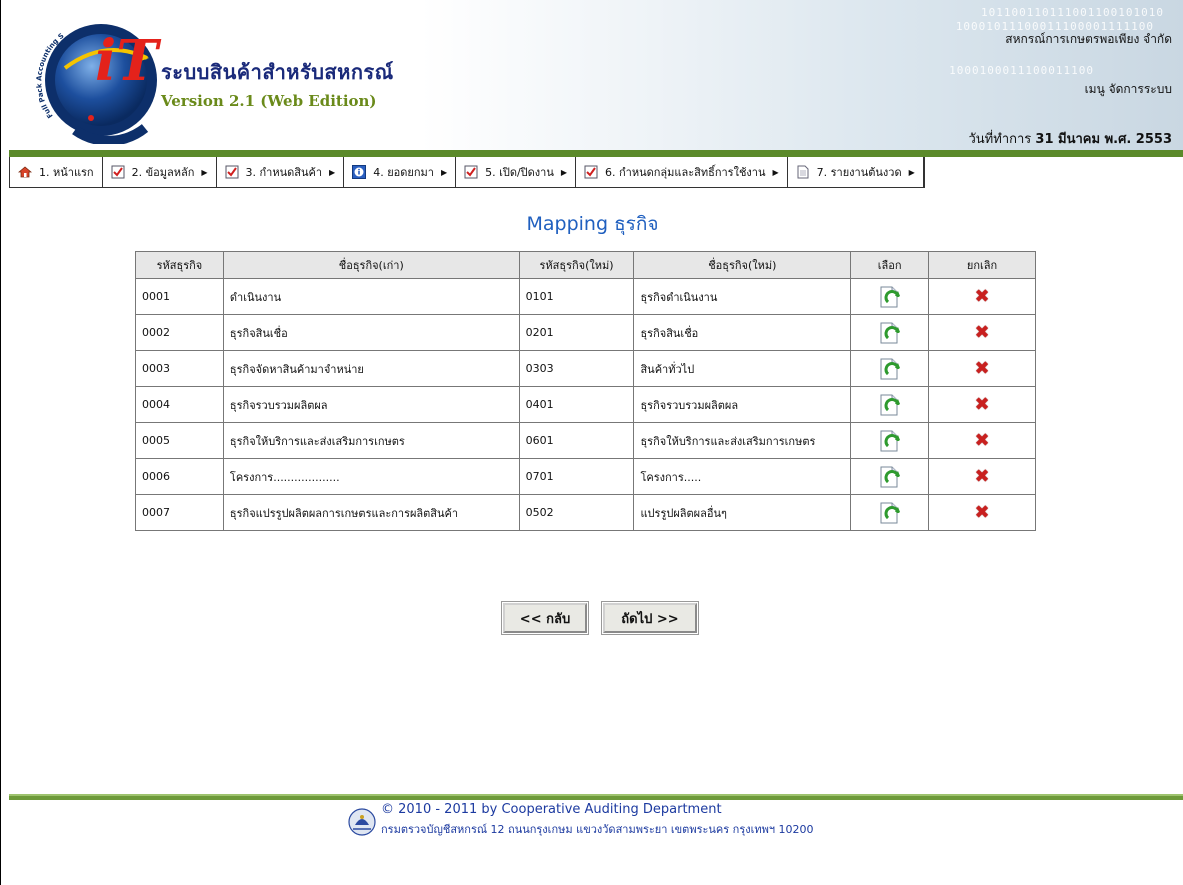 This screenshot has width=1183, height=885. Describe the element at coordinates (179, 512) in the screenshot. I see `old-code-cell: 0007` at that location.